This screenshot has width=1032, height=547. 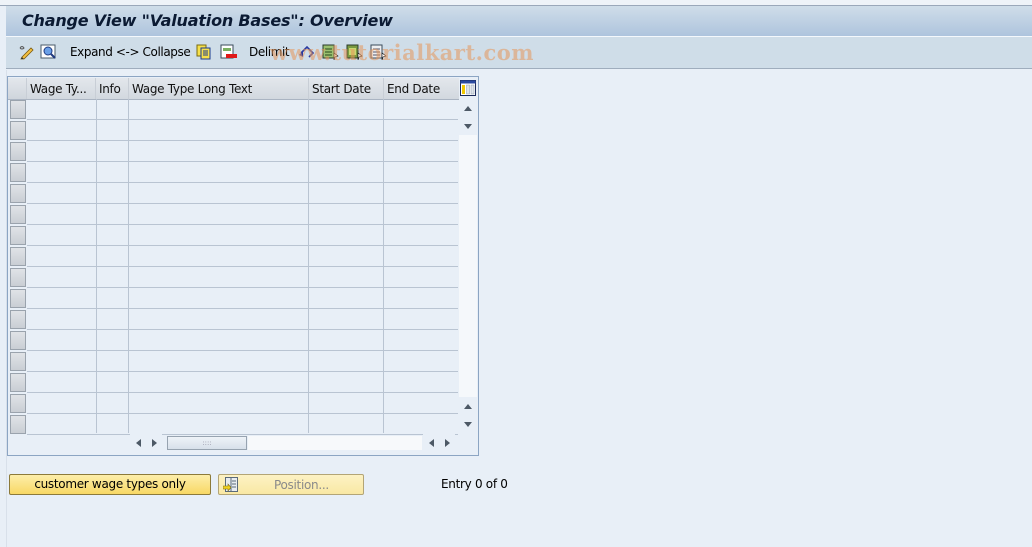 I want to click on left-edge, so click(x=3, y=308).